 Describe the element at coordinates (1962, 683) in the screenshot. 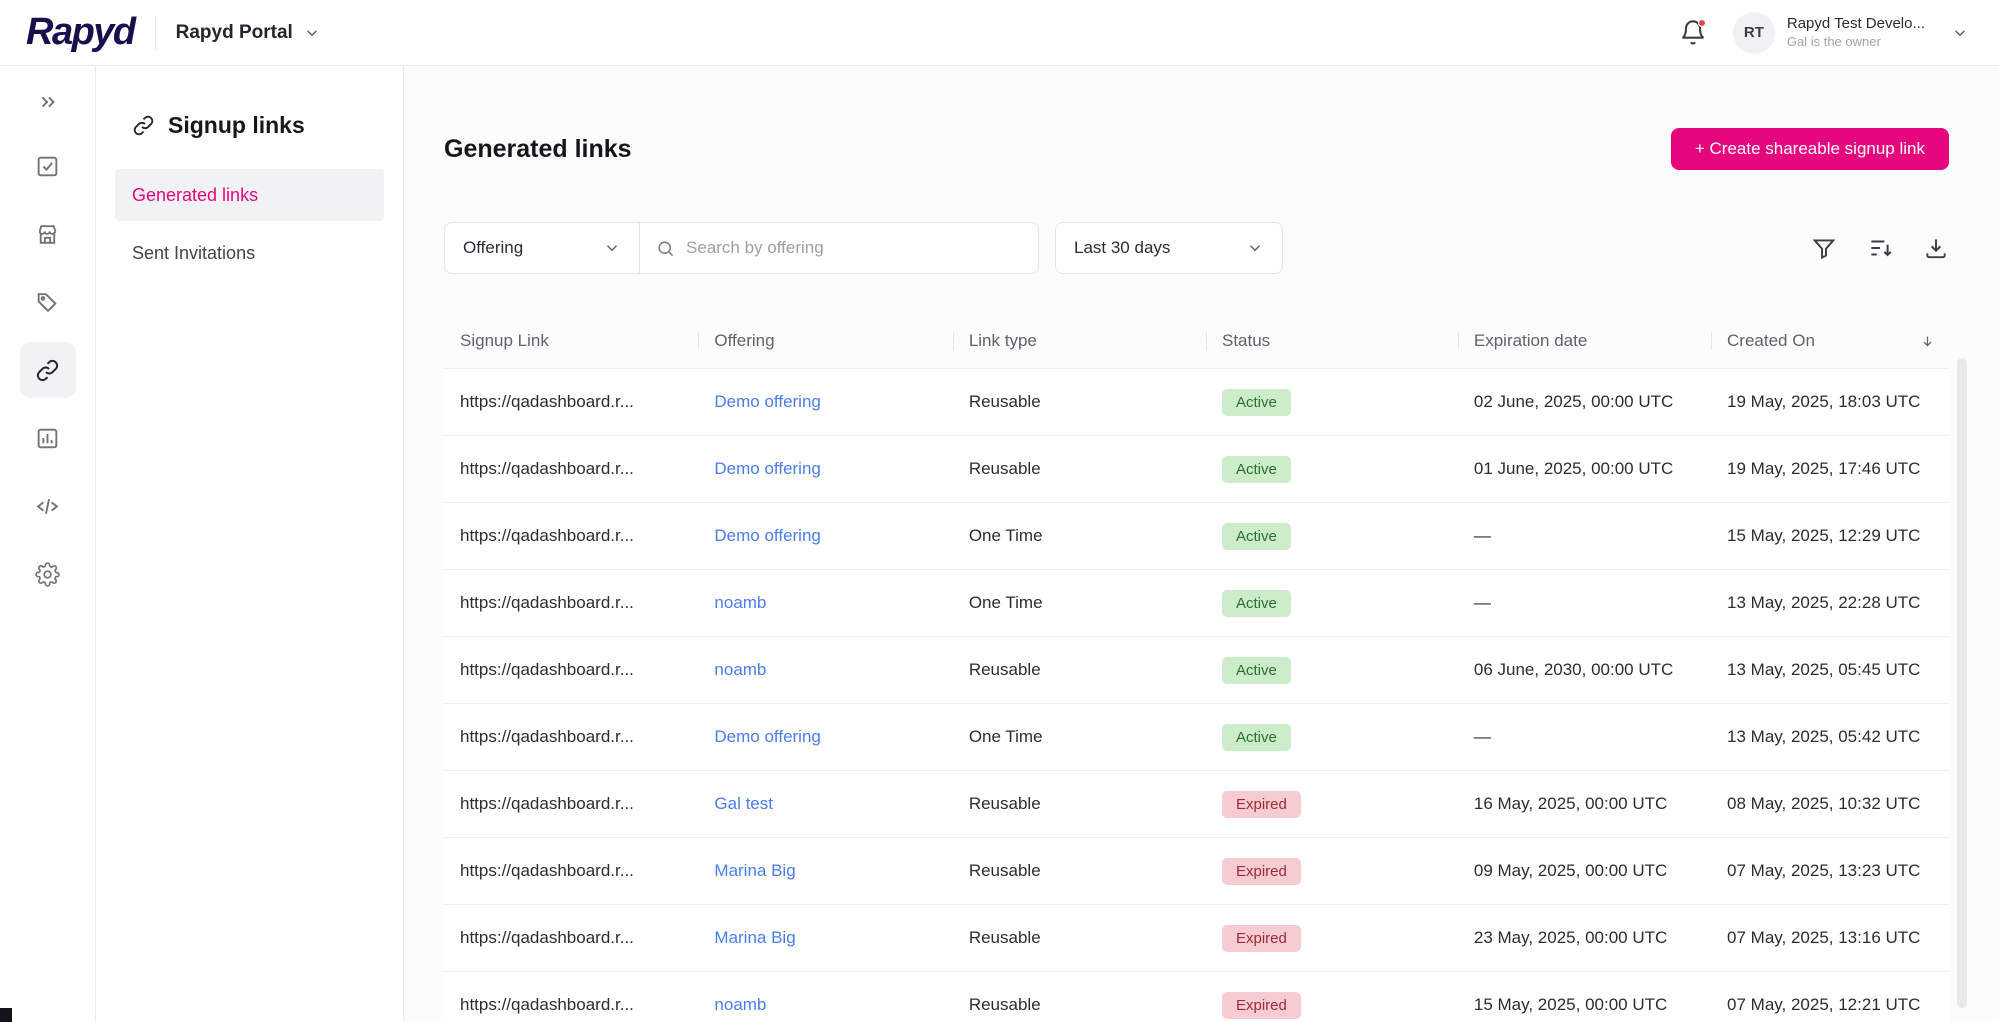

I see `table-scrollbar` at that location.